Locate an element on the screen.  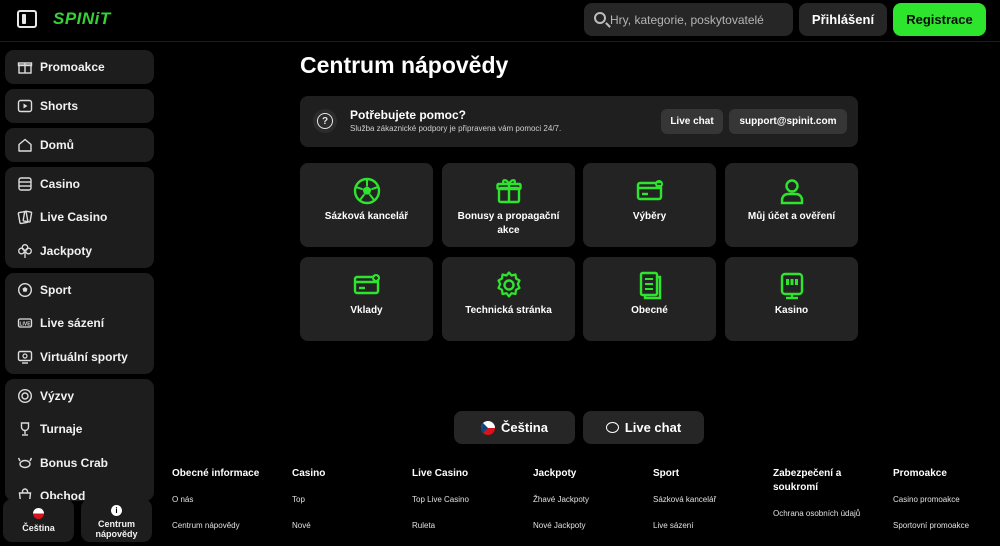
chat-bubble-icon is located at coordinates (612, 427).